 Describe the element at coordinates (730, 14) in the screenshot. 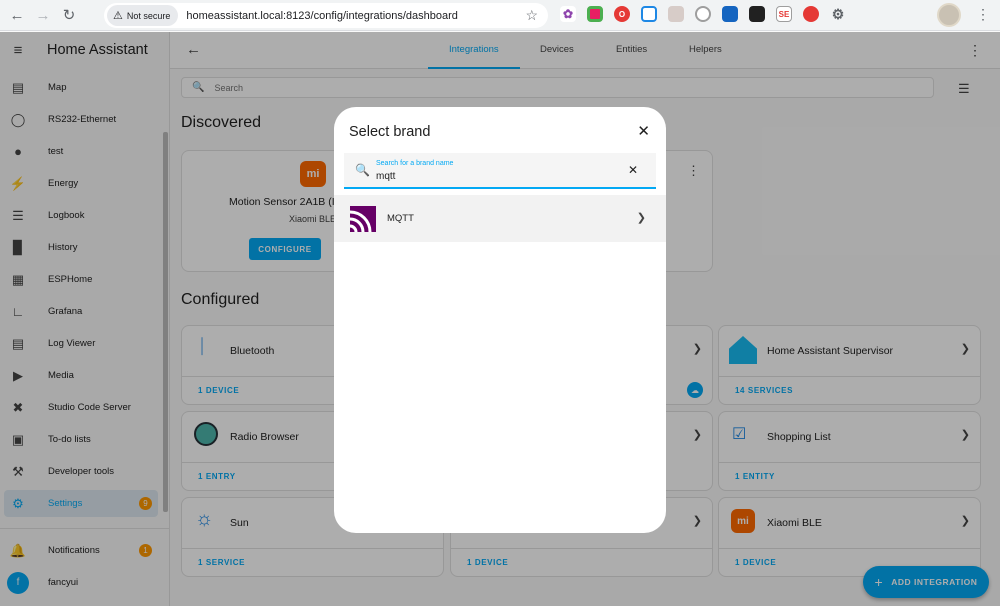

I see `extension-puzzle-blue-icon` at that location.